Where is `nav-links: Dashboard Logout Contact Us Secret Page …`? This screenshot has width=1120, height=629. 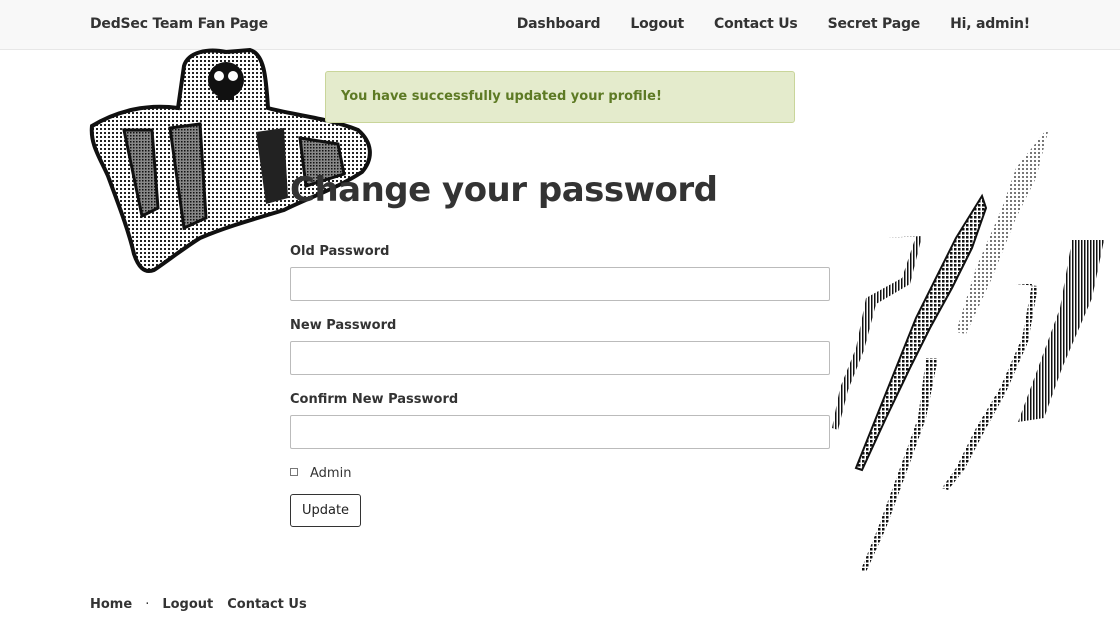
nav-links: Dashboard Logout Contact Us Secret Page … is located at coordinates (758, 24).